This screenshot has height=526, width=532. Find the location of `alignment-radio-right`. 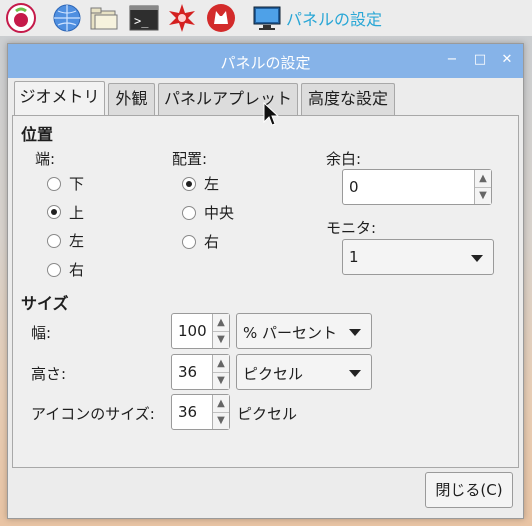

alignment-radio-right is located at coordinates (189, 242).